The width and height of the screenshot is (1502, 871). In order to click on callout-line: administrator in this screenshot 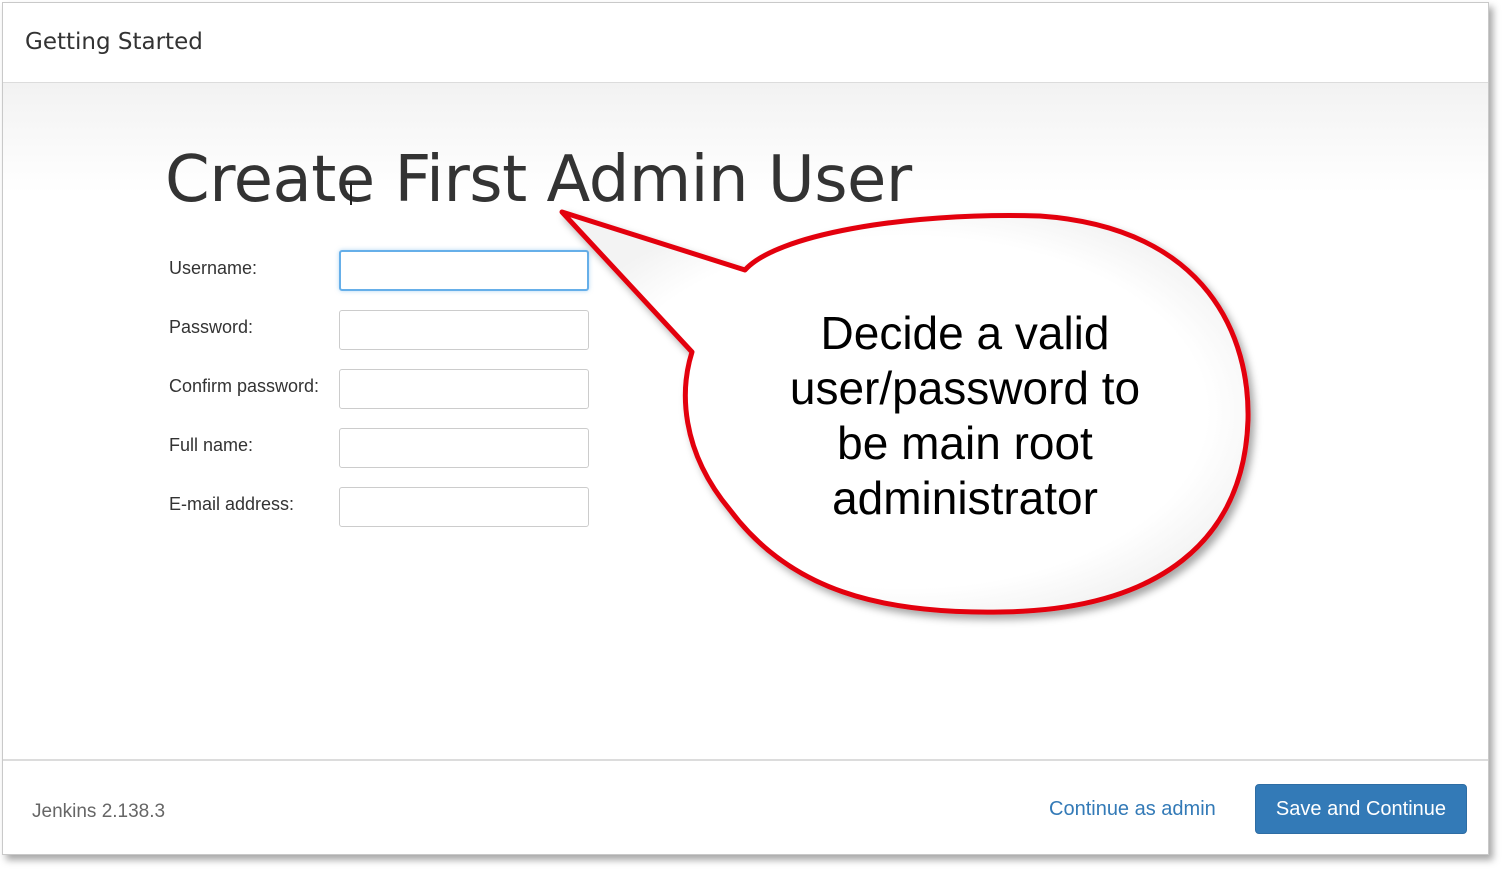, I will do `click(965, 498)`.